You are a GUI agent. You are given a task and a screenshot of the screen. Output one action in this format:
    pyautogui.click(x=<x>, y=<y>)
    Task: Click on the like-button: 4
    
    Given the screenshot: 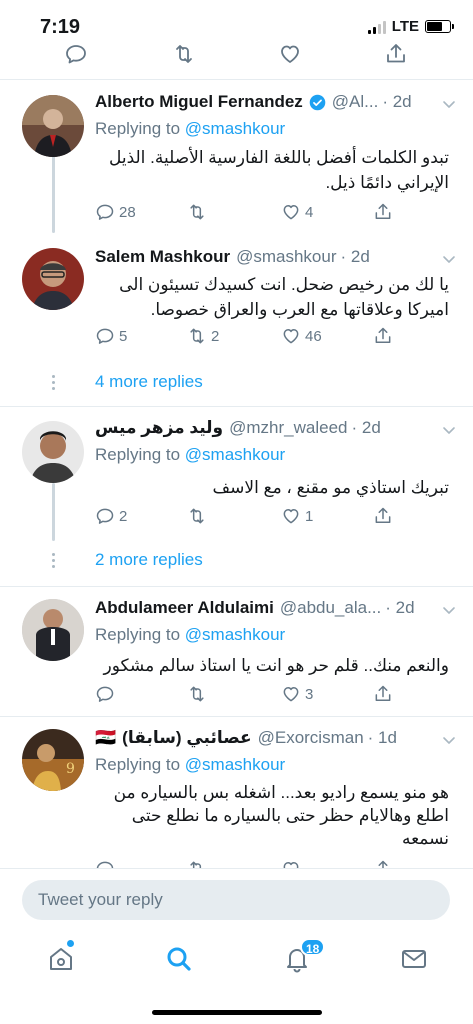 What is the action you would take?
    pyautogui.click(x=297, y=212)
    